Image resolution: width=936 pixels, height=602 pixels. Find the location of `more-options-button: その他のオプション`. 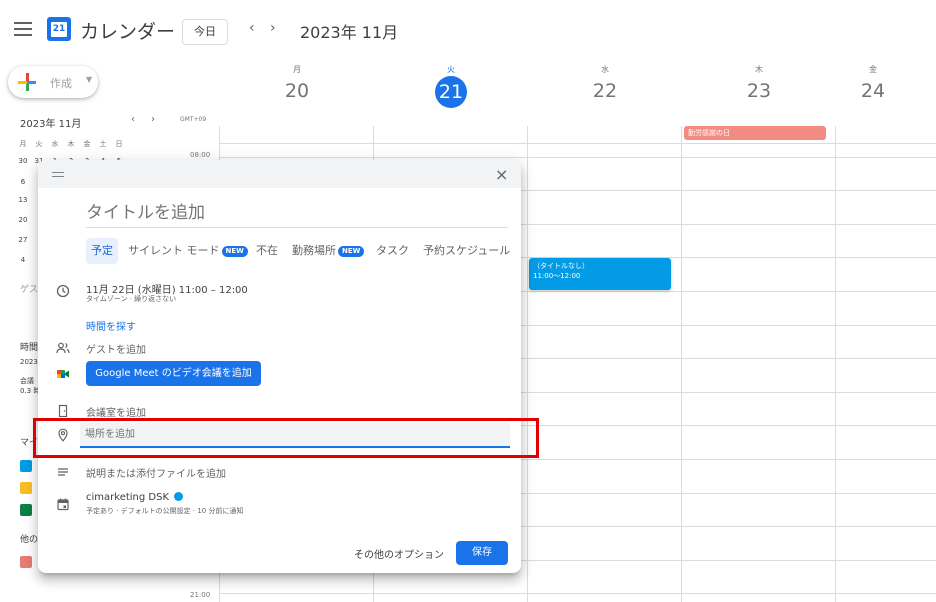

more-options-button: その他のオプション is located at coordinates (399, 553).